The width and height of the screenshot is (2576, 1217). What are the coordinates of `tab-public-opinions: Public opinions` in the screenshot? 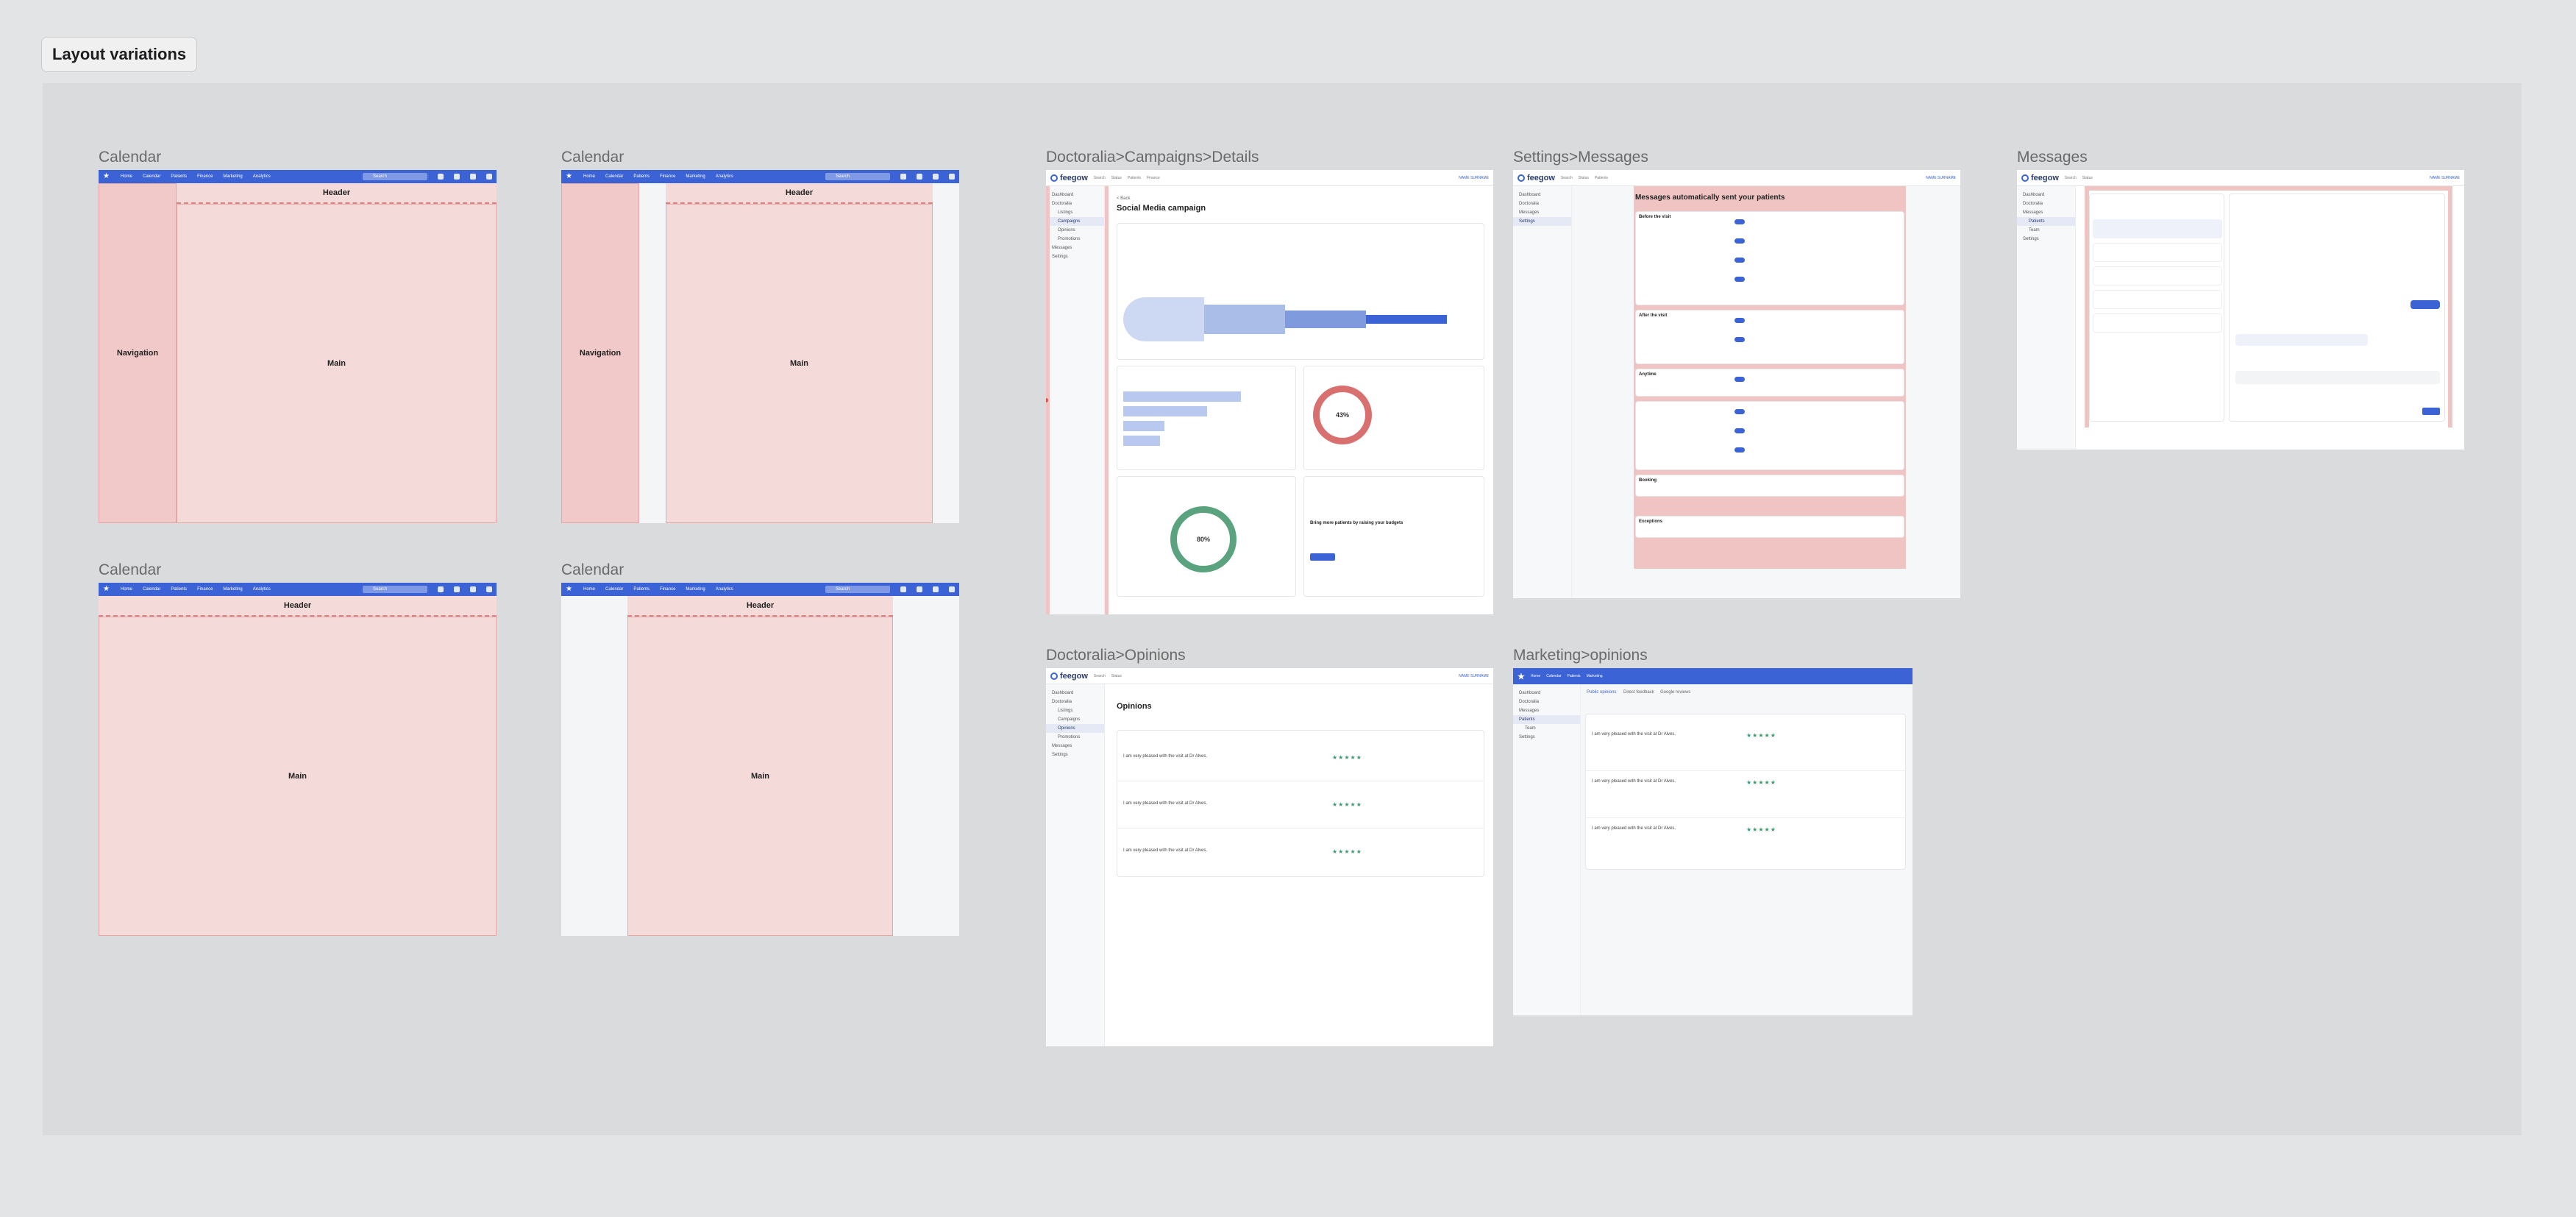 It's located at (1601, 692).